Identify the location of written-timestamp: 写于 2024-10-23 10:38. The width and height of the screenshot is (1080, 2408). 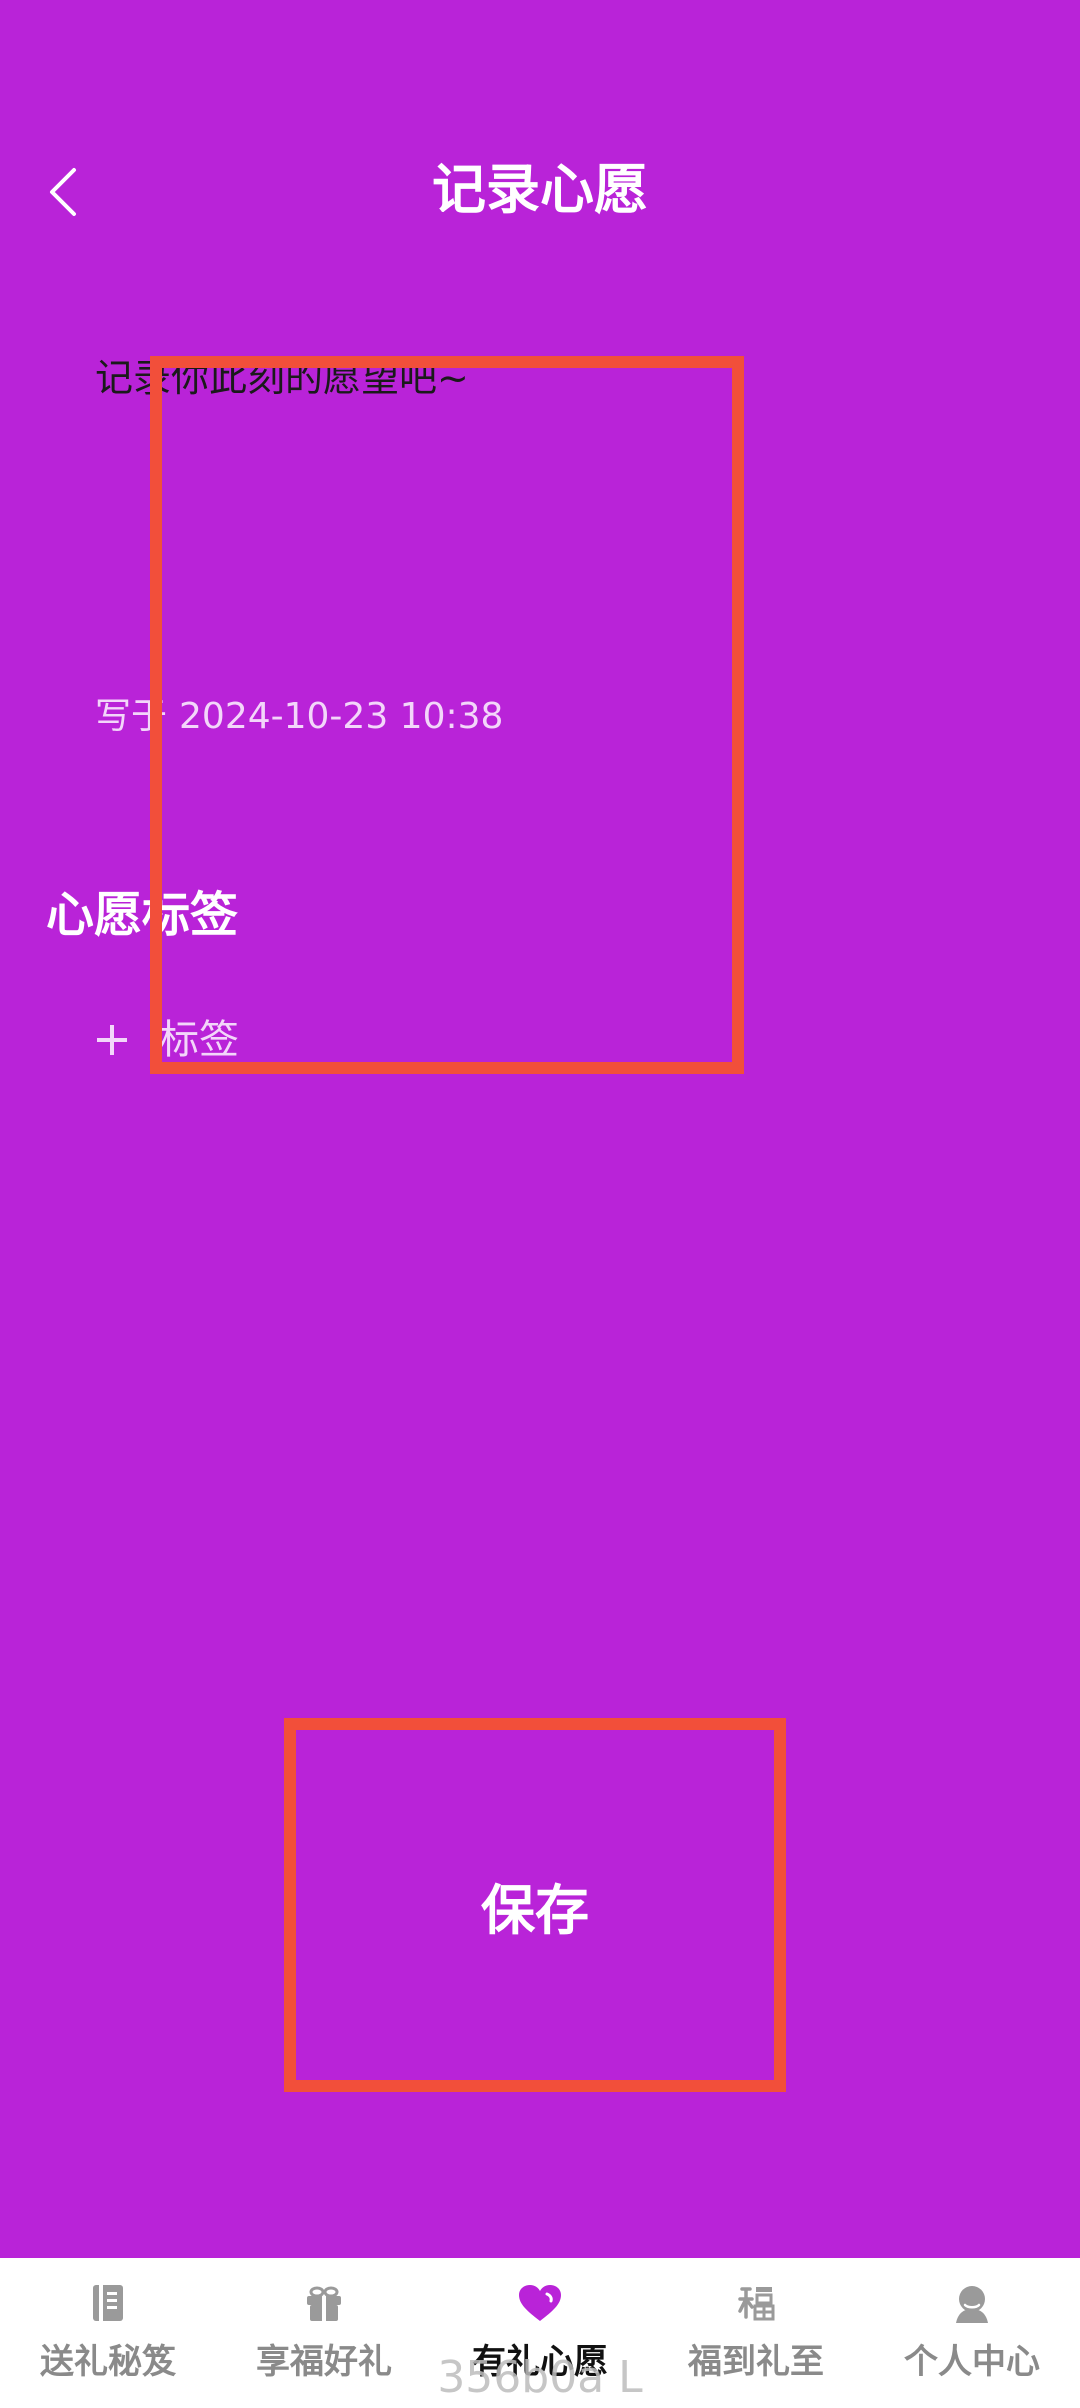
(299, 717).